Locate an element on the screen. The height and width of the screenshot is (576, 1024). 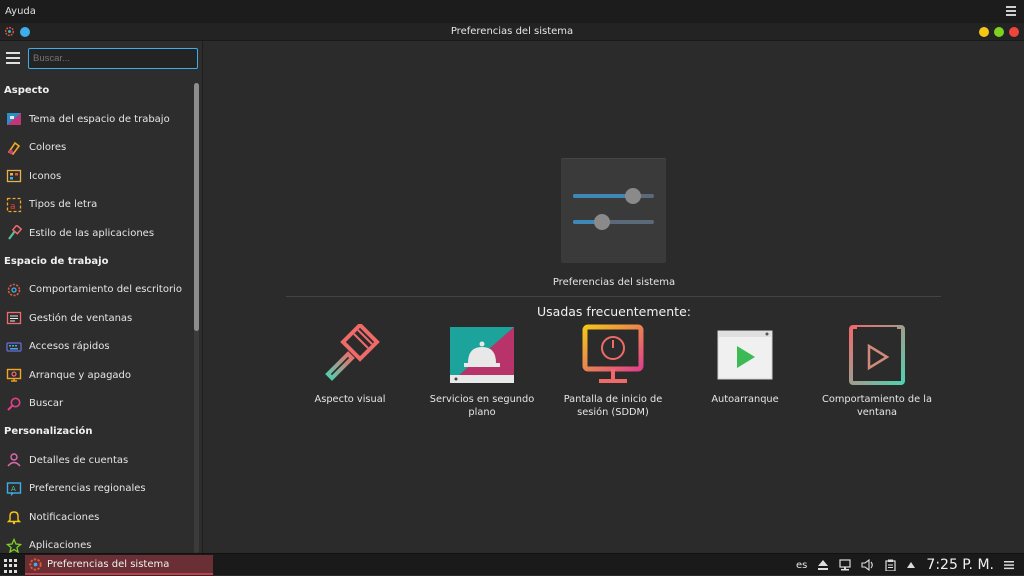
sidebar-item-startup-shutdown: Arranque y apagado is located at coordinates (96, 375).